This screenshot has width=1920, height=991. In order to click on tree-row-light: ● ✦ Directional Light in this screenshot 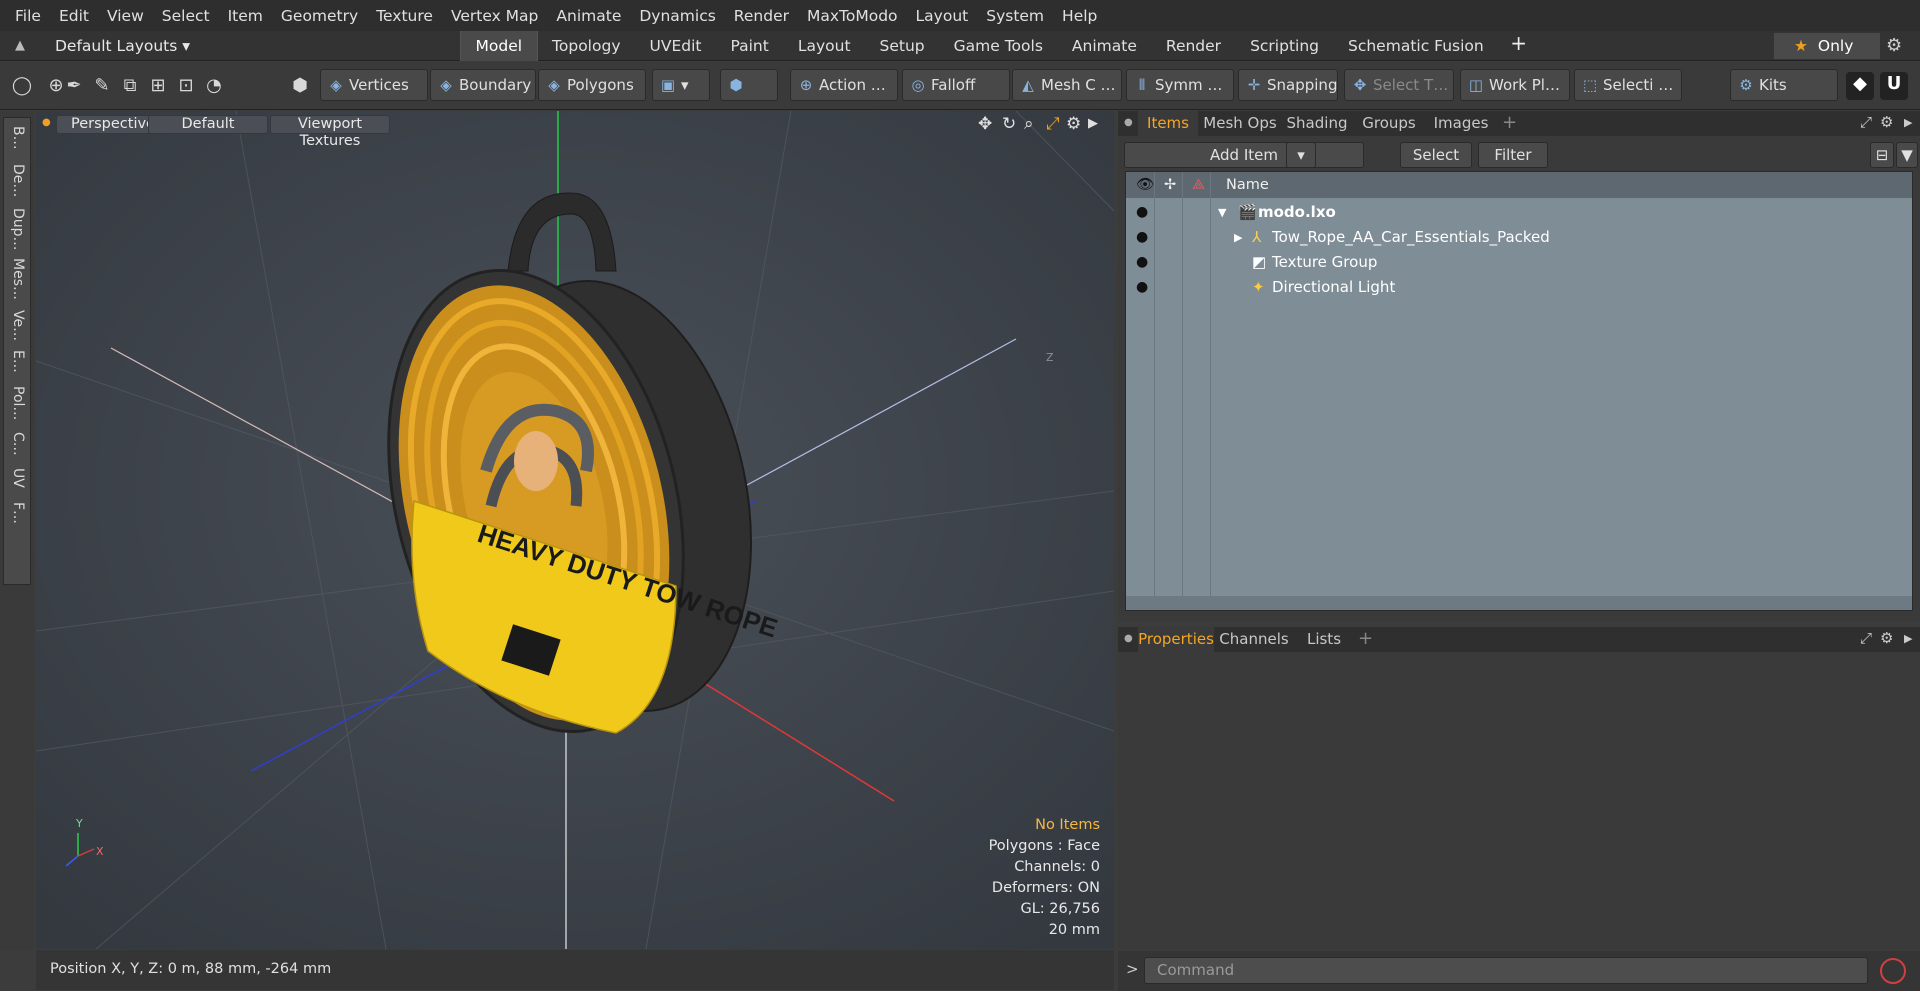, I will do `click(1519, 287)`.